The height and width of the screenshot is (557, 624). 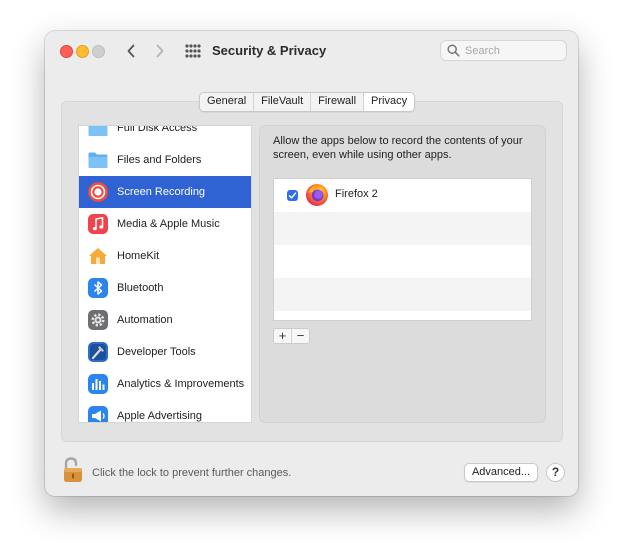 I want to click on help-button: ?, so click(x=555, y=472).